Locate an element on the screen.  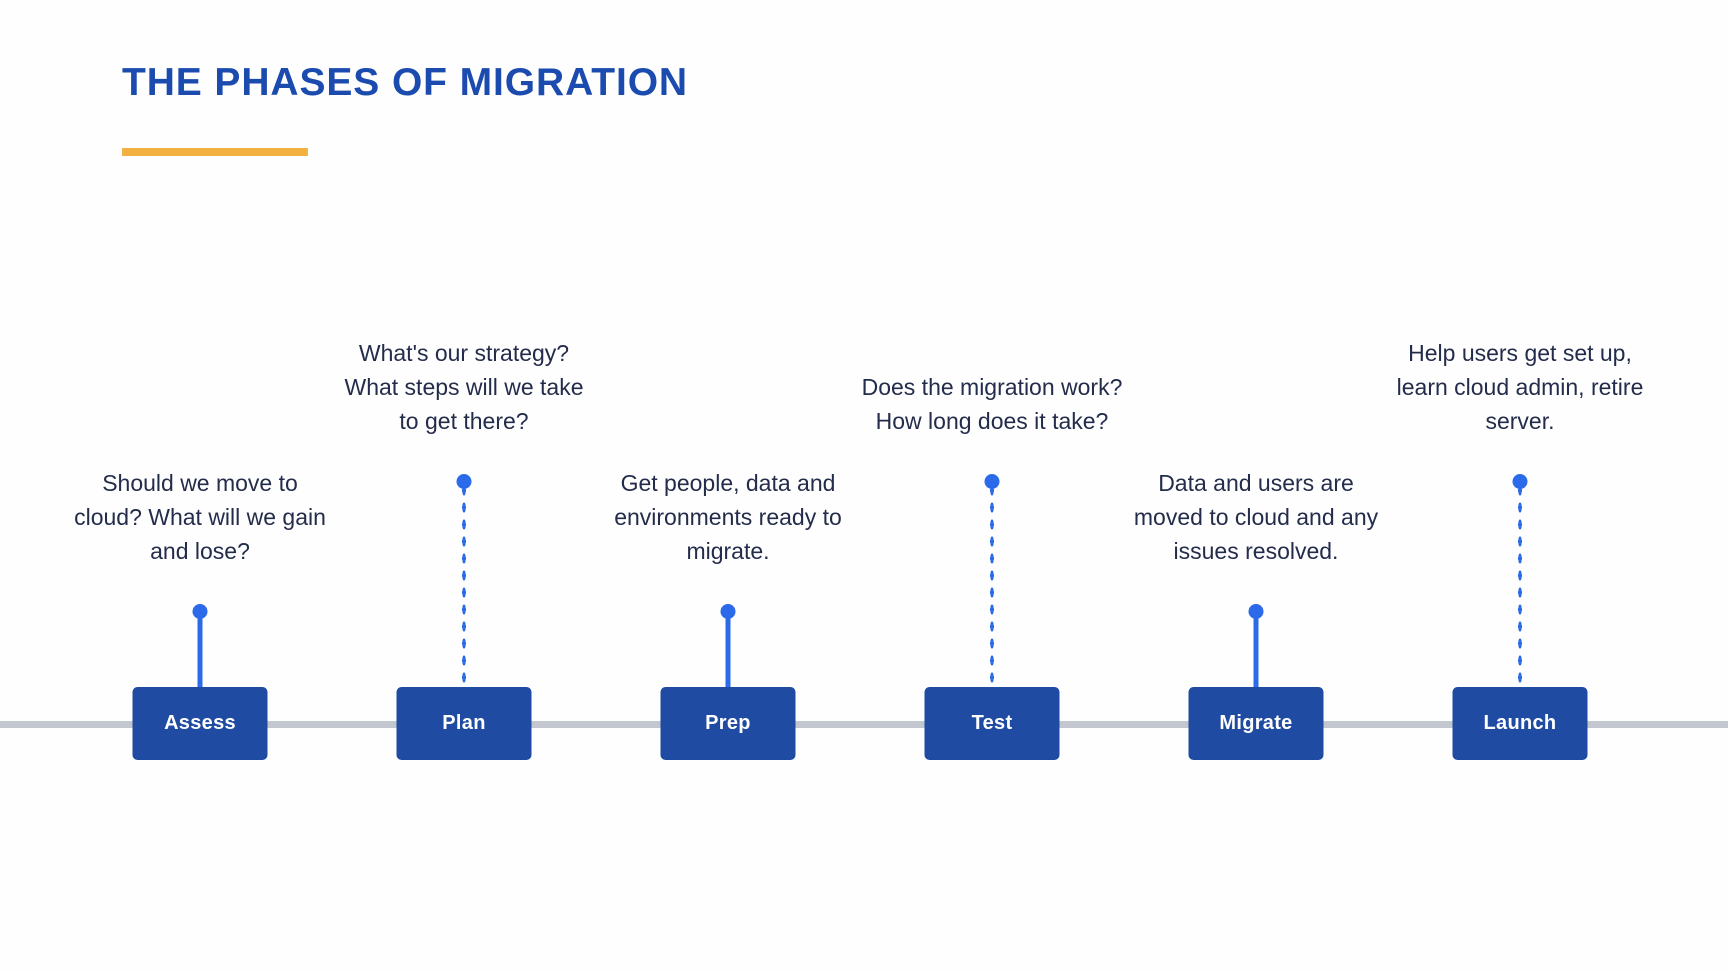
phase-box-label: Prep is located at coordinates (728, 723).